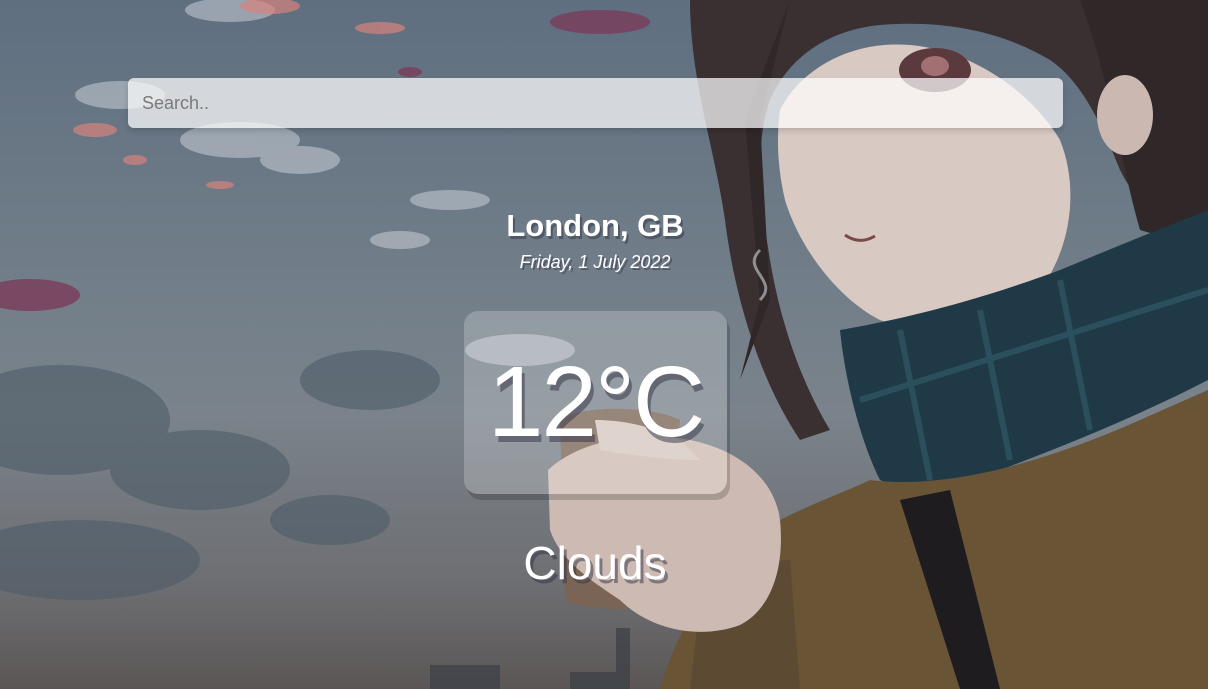 Image resolution: width=1208 pixels, height=689 pixels. I want to click on current-date: Friday, 1 July 2022, so click(595, 262).